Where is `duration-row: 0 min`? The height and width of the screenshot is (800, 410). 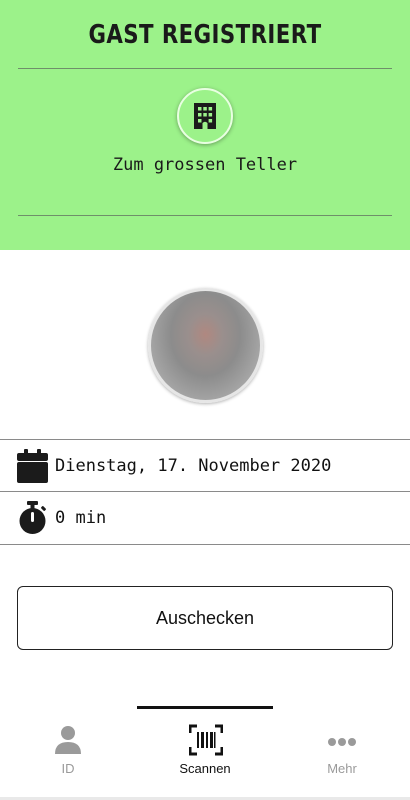 duration-row: 0 min is located at coordinates (205, 518).